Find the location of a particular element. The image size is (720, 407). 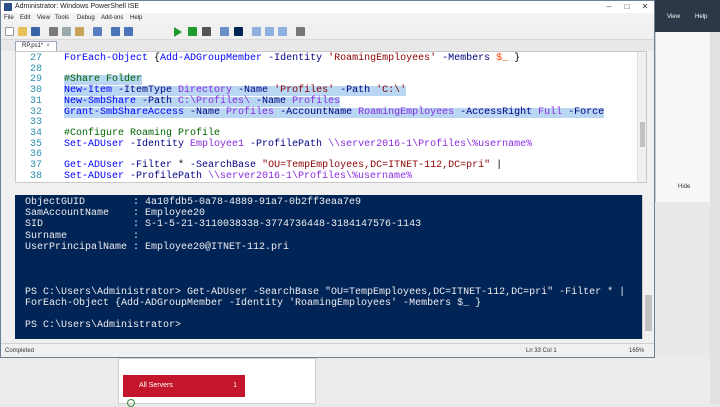

status-ok-icon is located at coordinates (131, 403).